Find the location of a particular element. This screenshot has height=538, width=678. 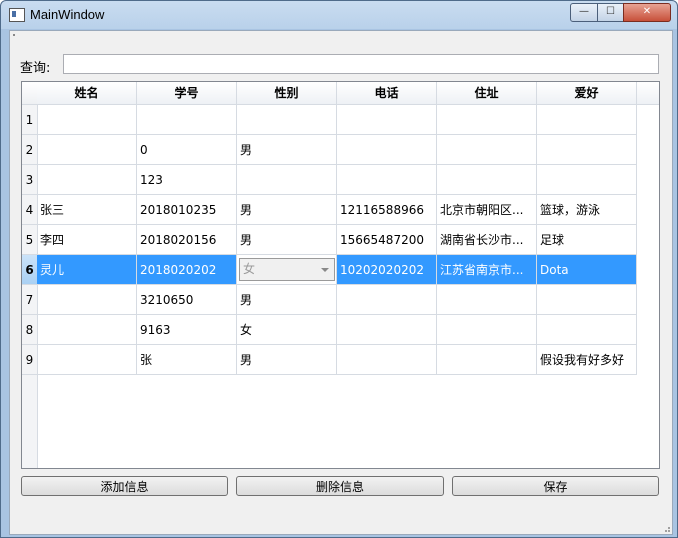

save-button: 保存 is located at coordinates (555, 486).